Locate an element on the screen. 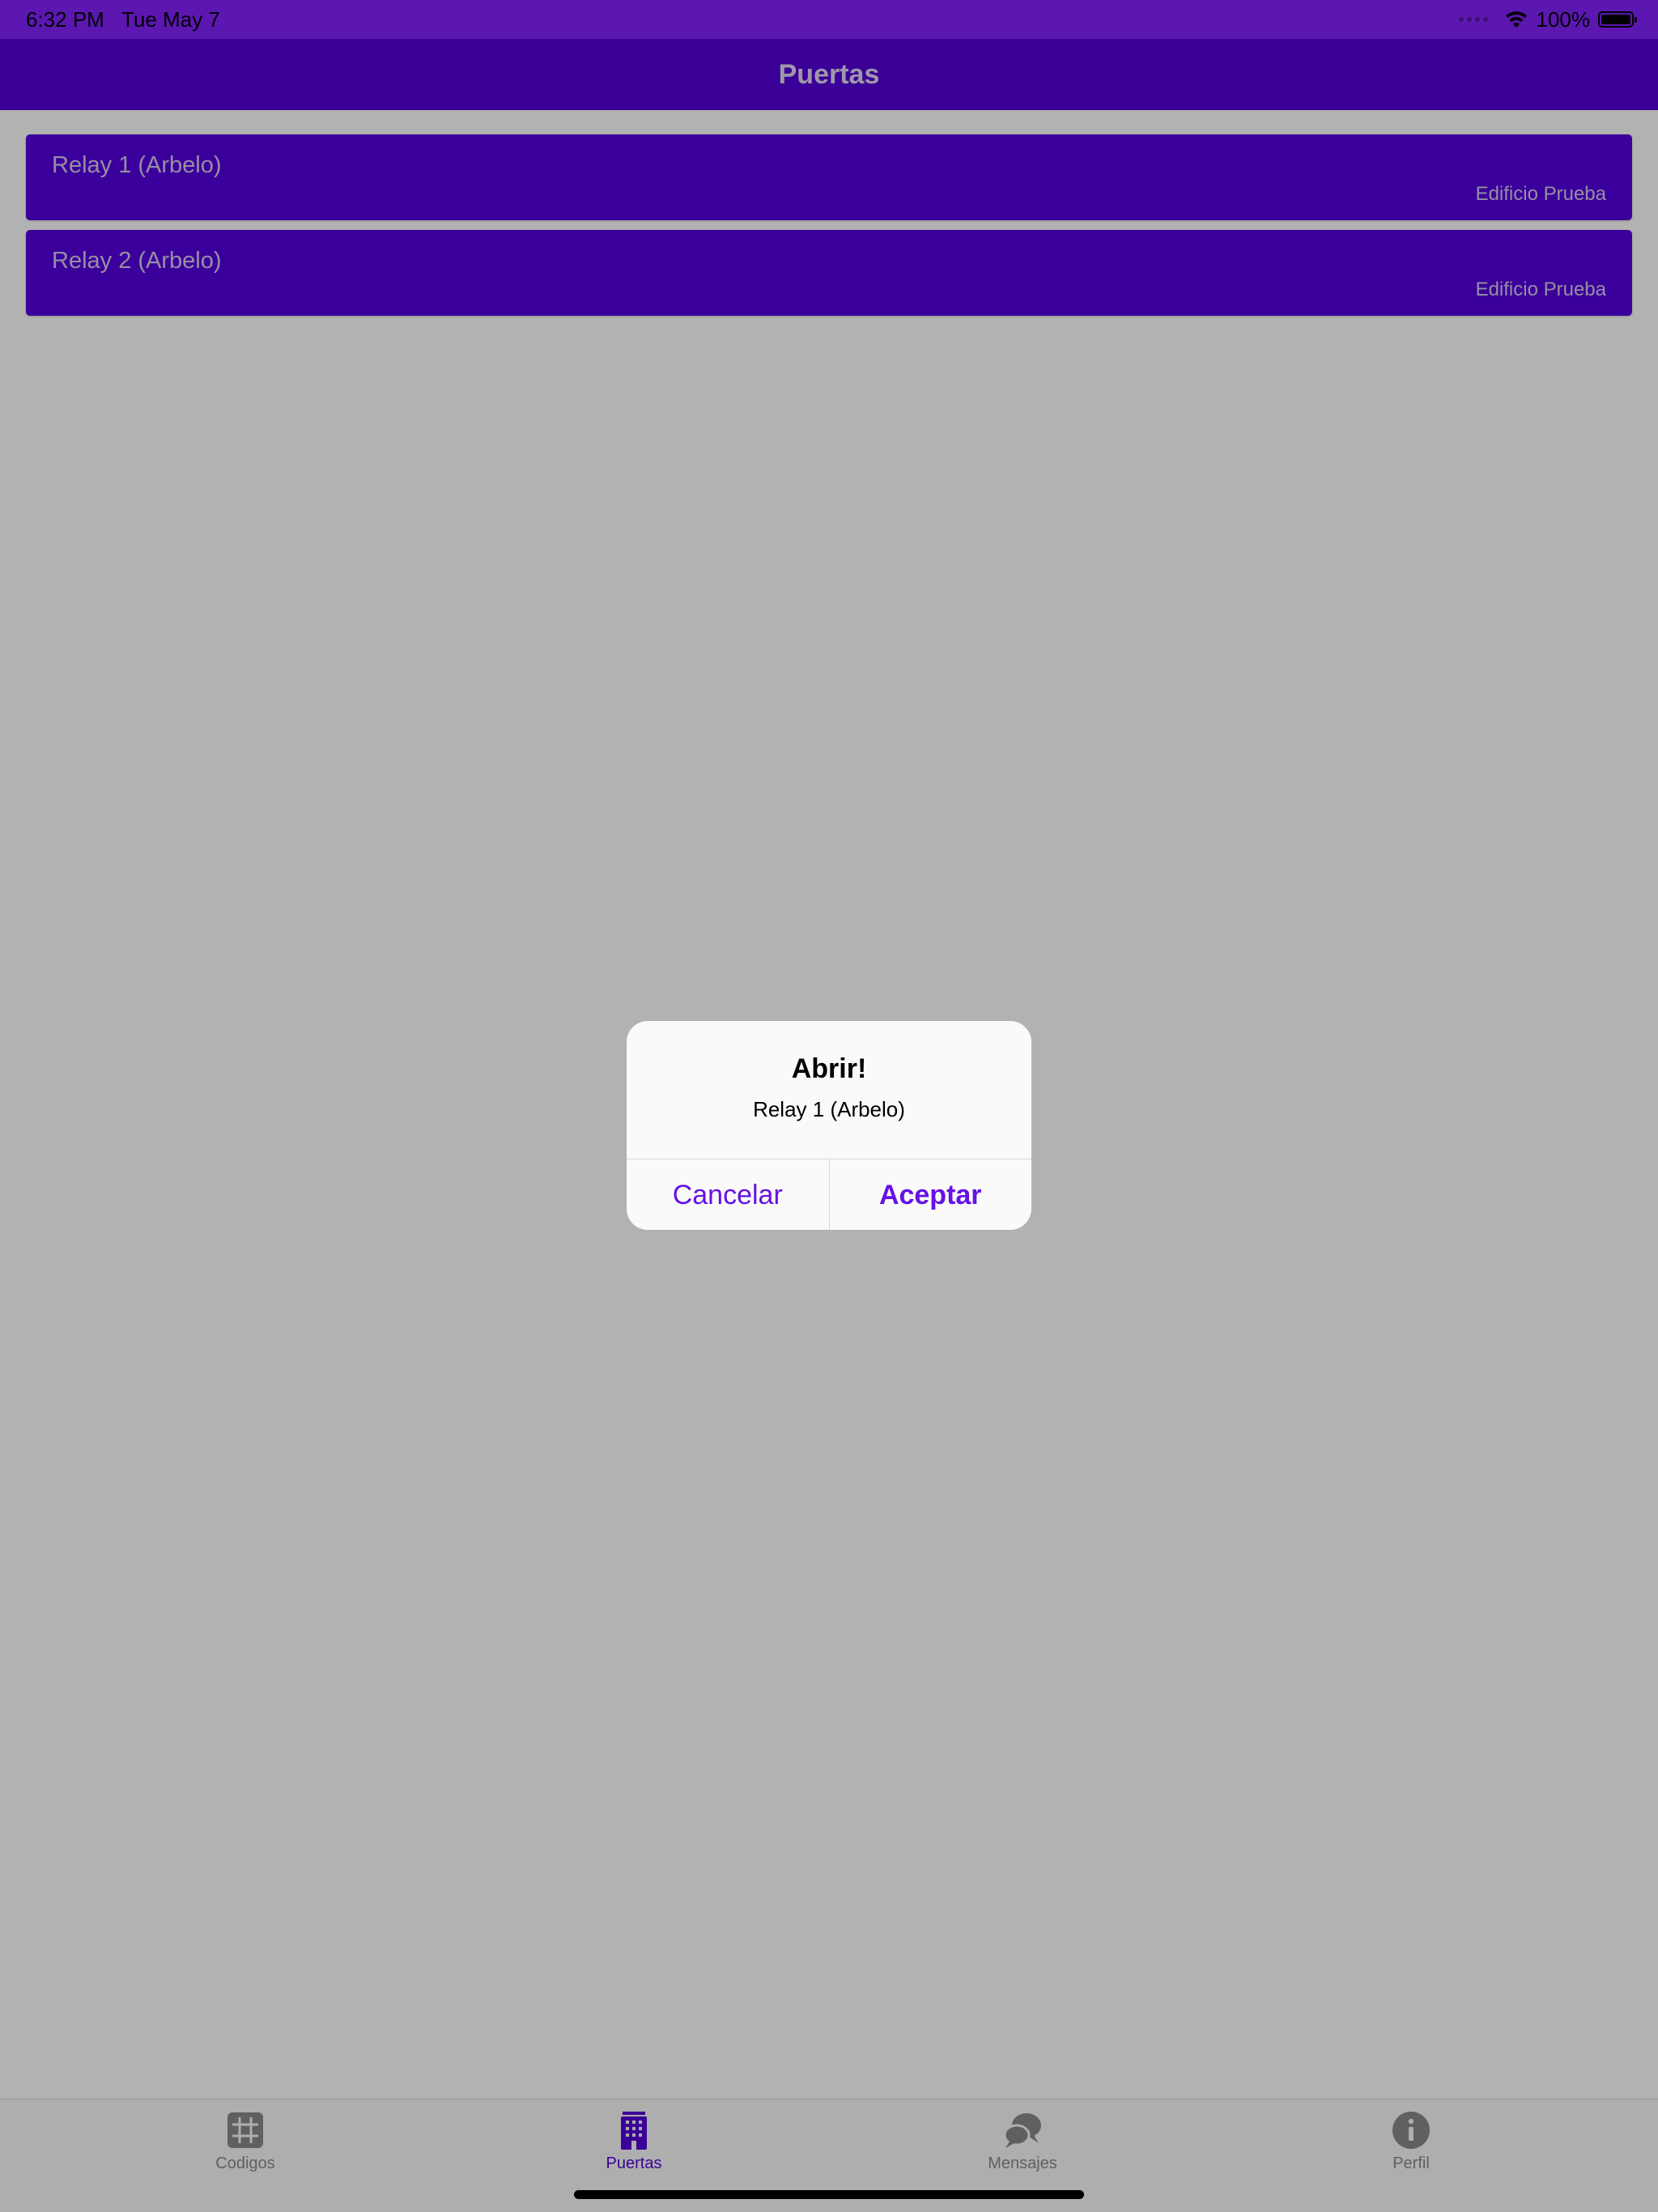 The height and width of the screenshot is (2212, 1658). dialog-message: Relay 1 (Arbelo) is located at coordinates (829, 1109).